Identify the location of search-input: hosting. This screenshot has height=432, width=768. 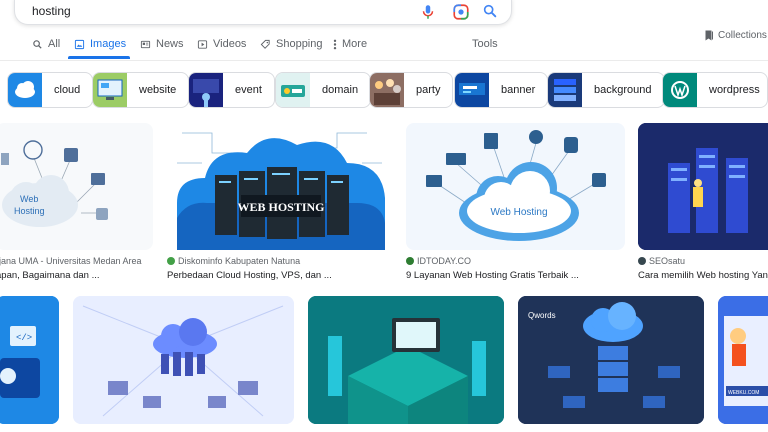
(51, 11).